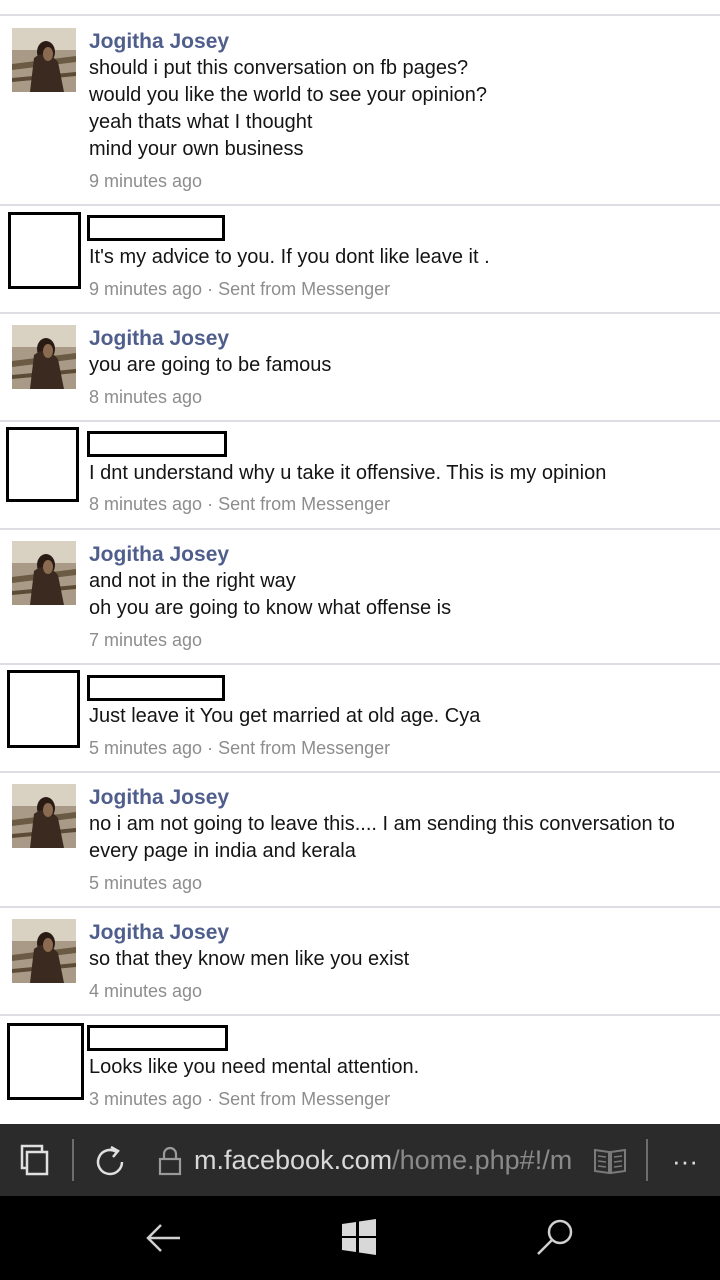  What do you see at coordinates (35, 1161) in the screenshot?
I see `tabs-icon` at bounding box center [35, 1161].